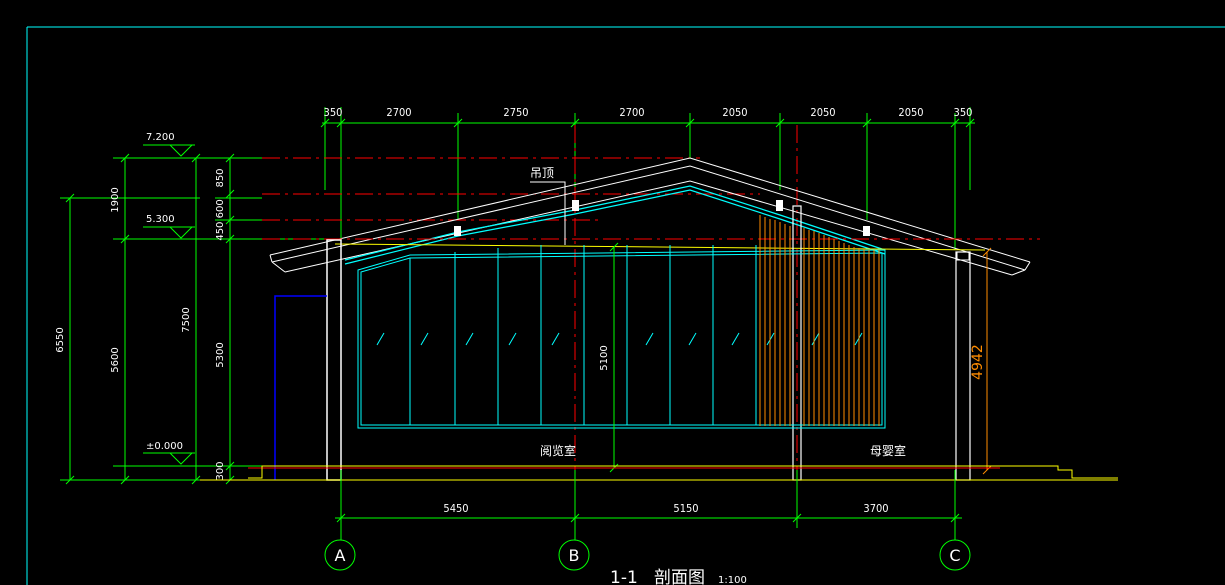  What do you see at coordinates (875, 508) in the screenshot?
I see `bottom-dim-3: 3700` at bounding box center [875, 508].